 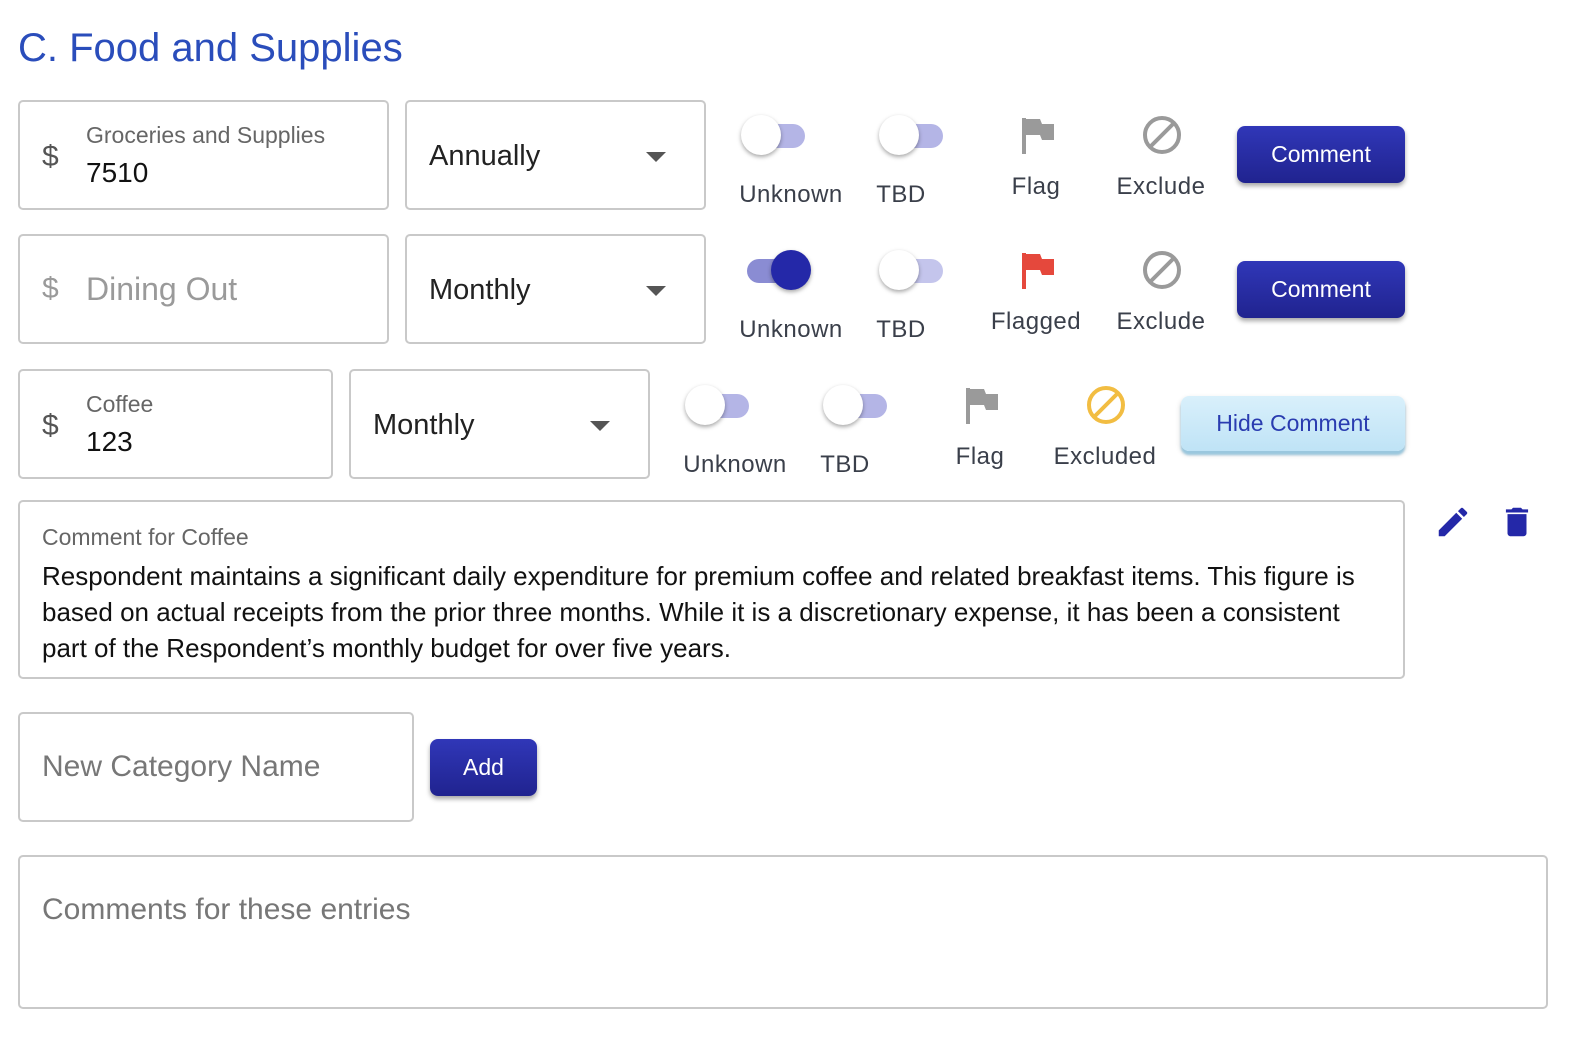 What do you see at coordinates (203, 155) in the screenshot?
I see `amount-field-groceries: $ Groceries and Supplies 7510` at bounding box center [203, 155].